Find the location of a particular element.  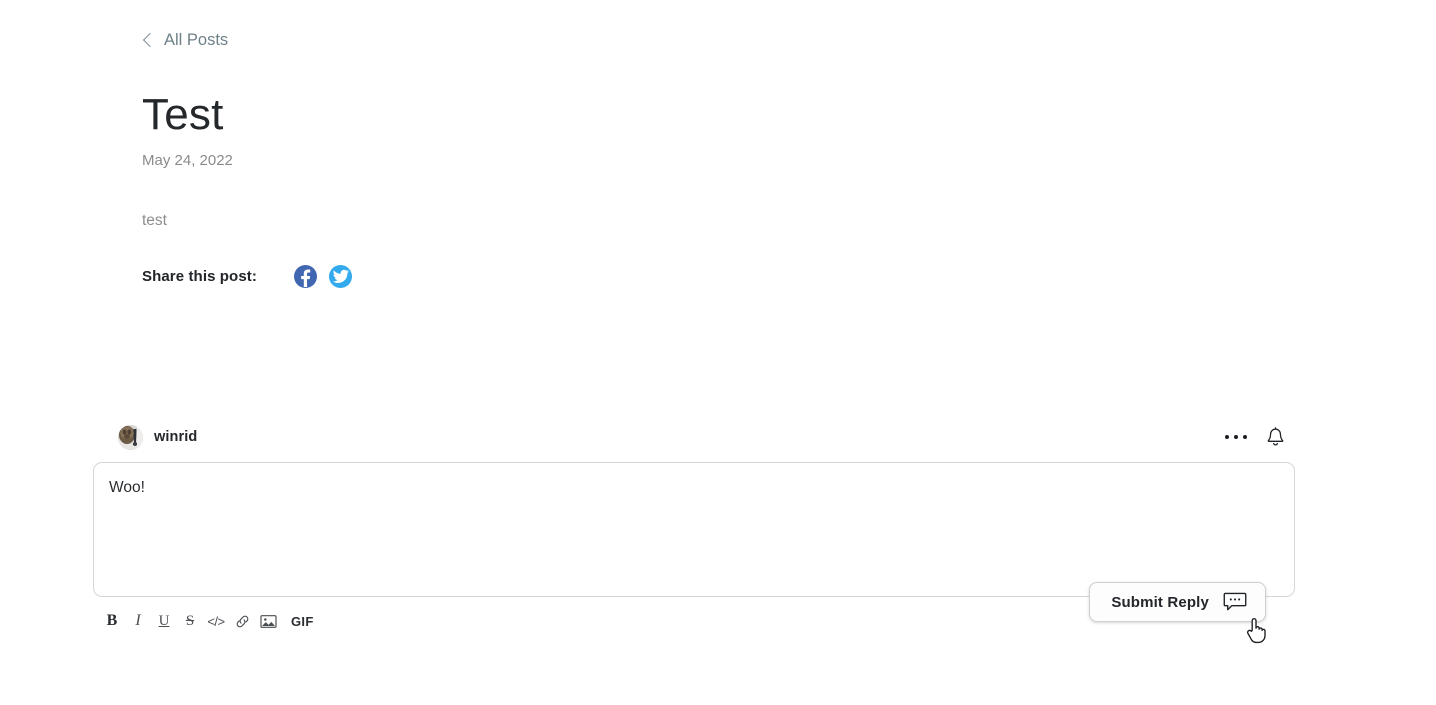

page-title: Test is located at coordinates (183, 114).